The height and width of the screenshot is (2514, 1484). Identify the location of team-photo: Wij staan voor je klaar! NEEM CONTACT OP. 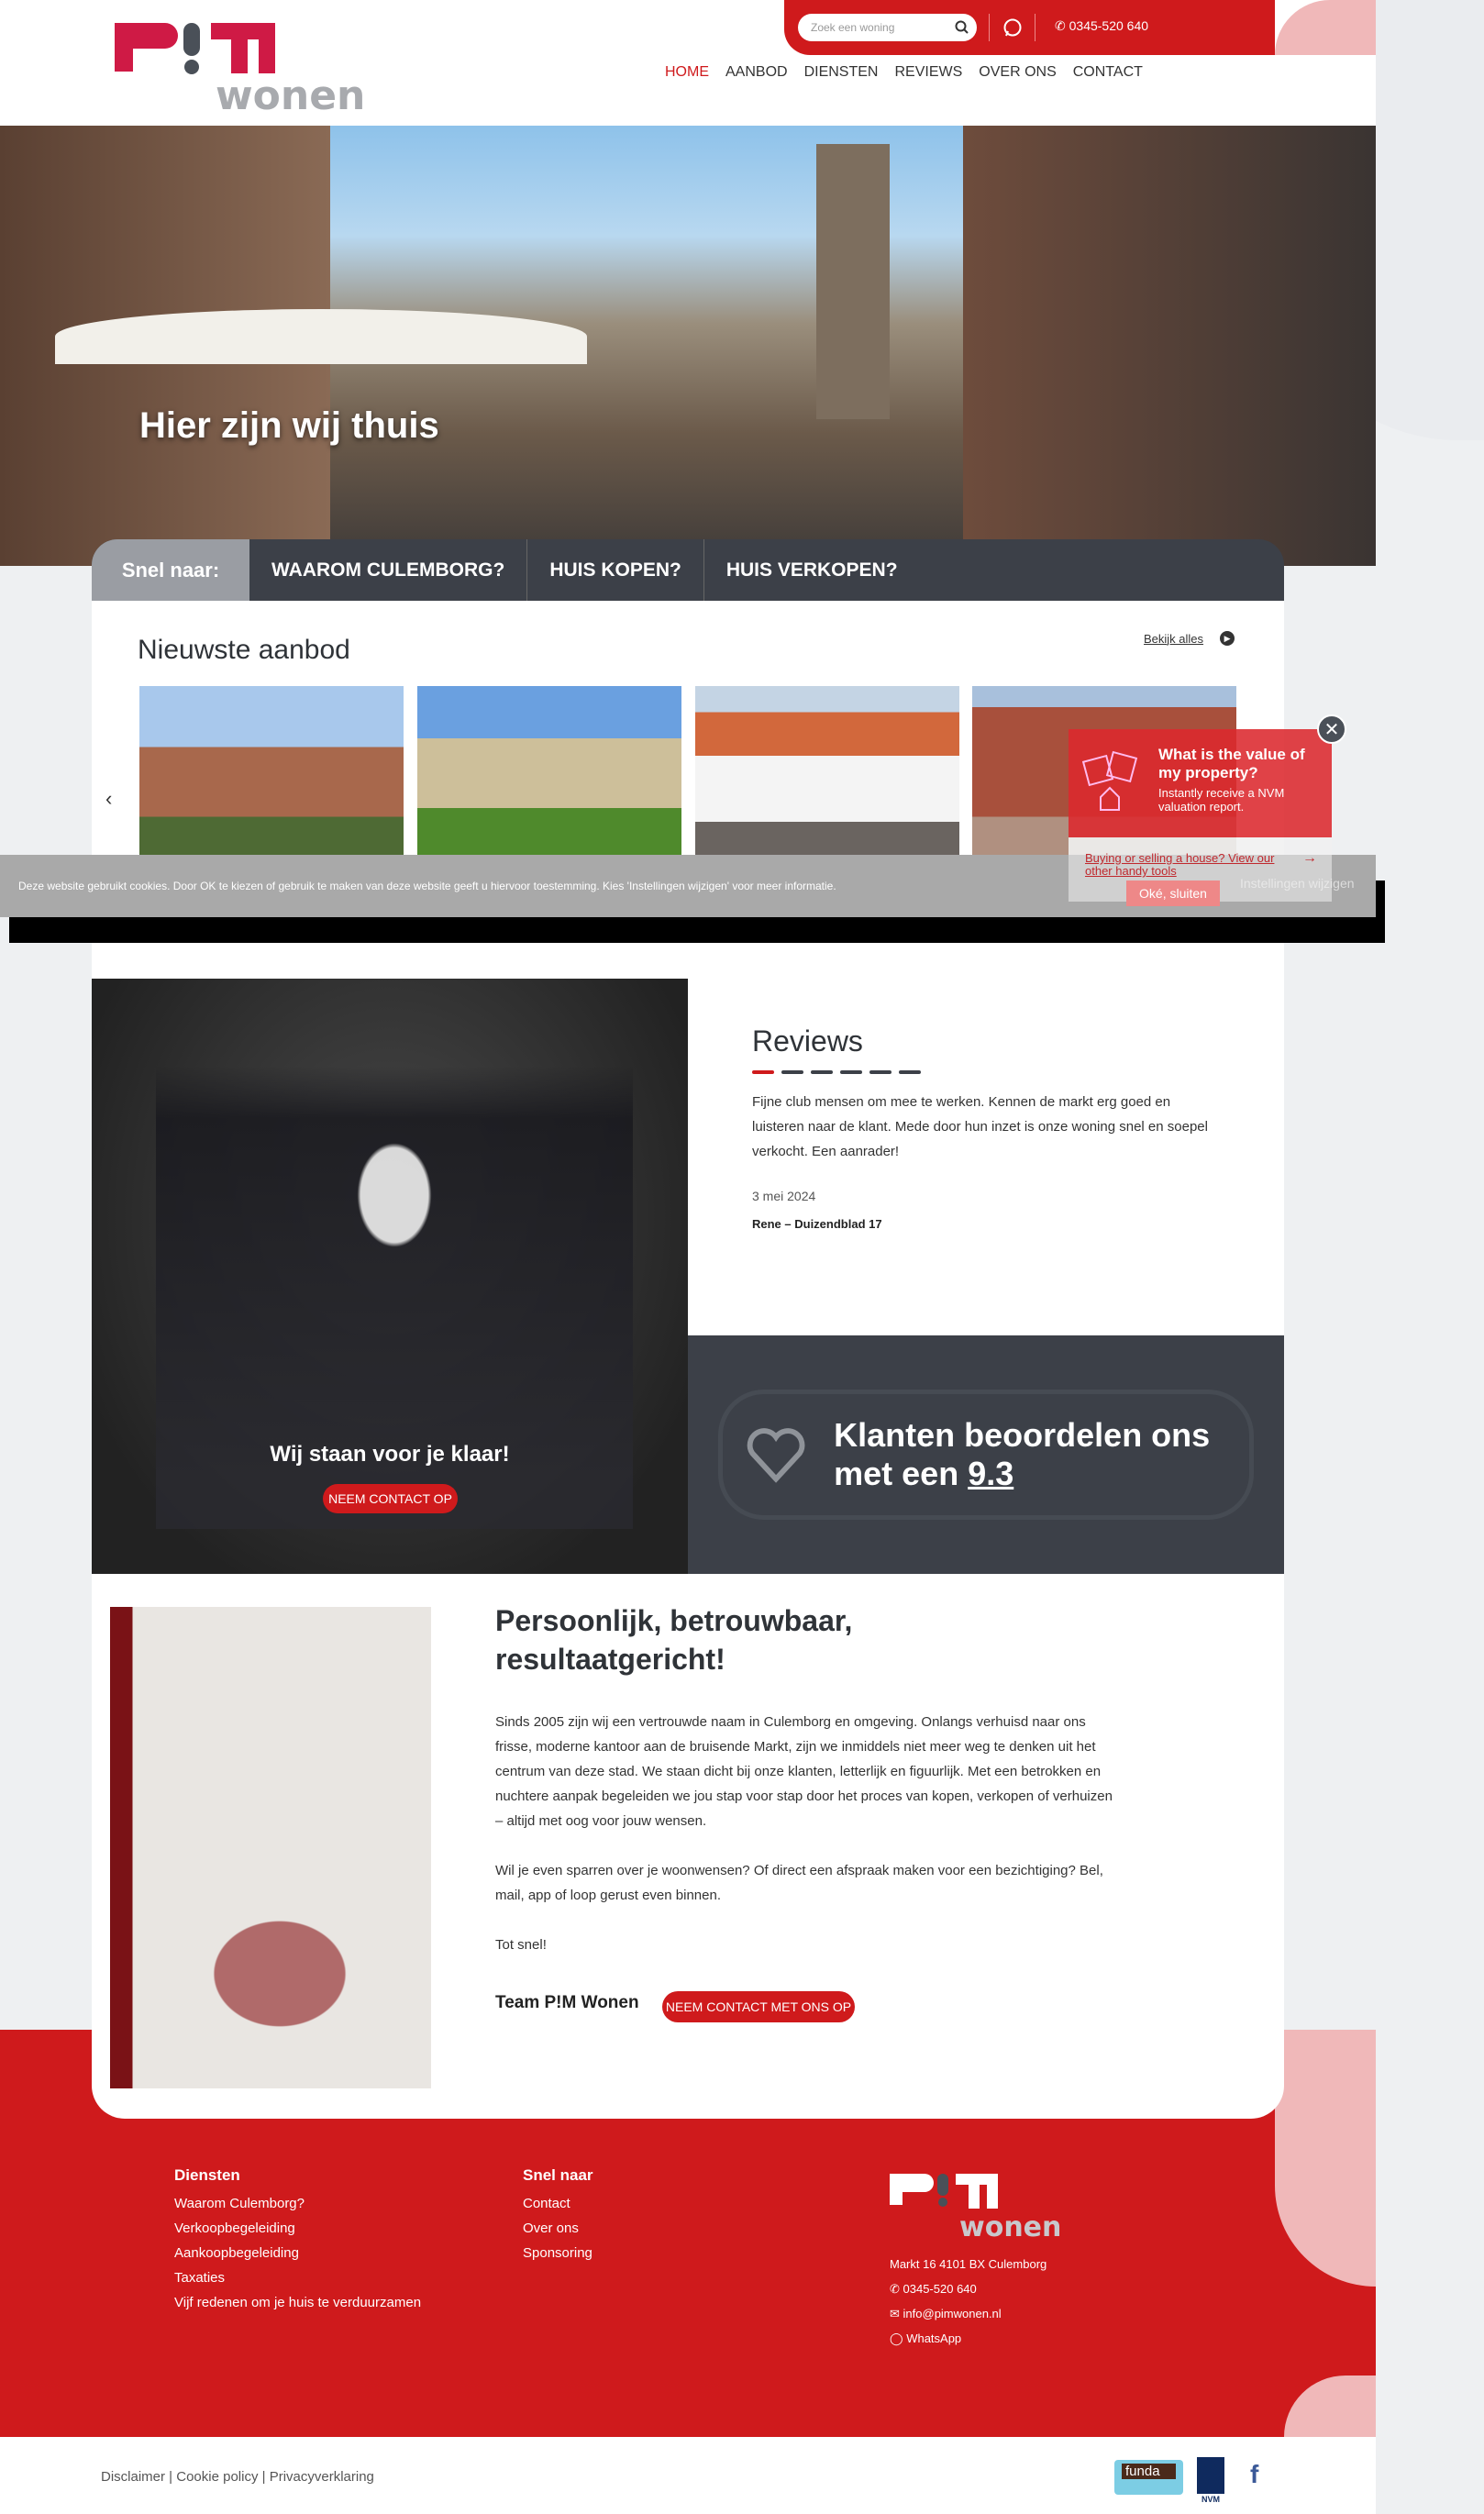
(390, 1276).